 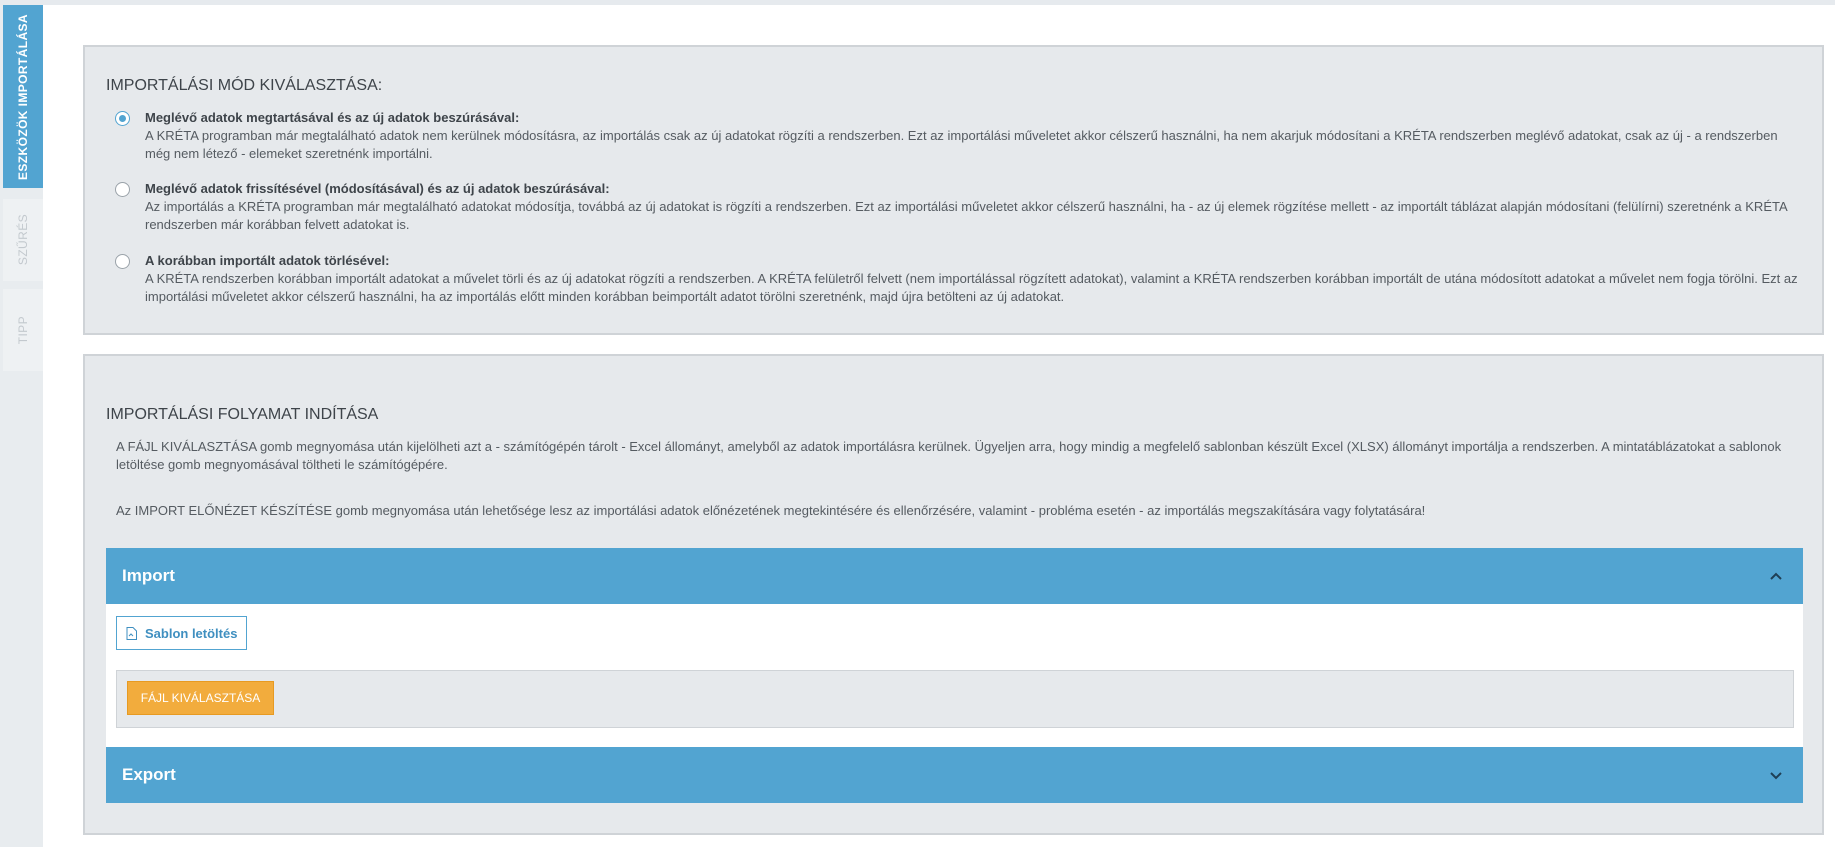 I want to click on chevron-down-icon, so click(x=1776, y=776).